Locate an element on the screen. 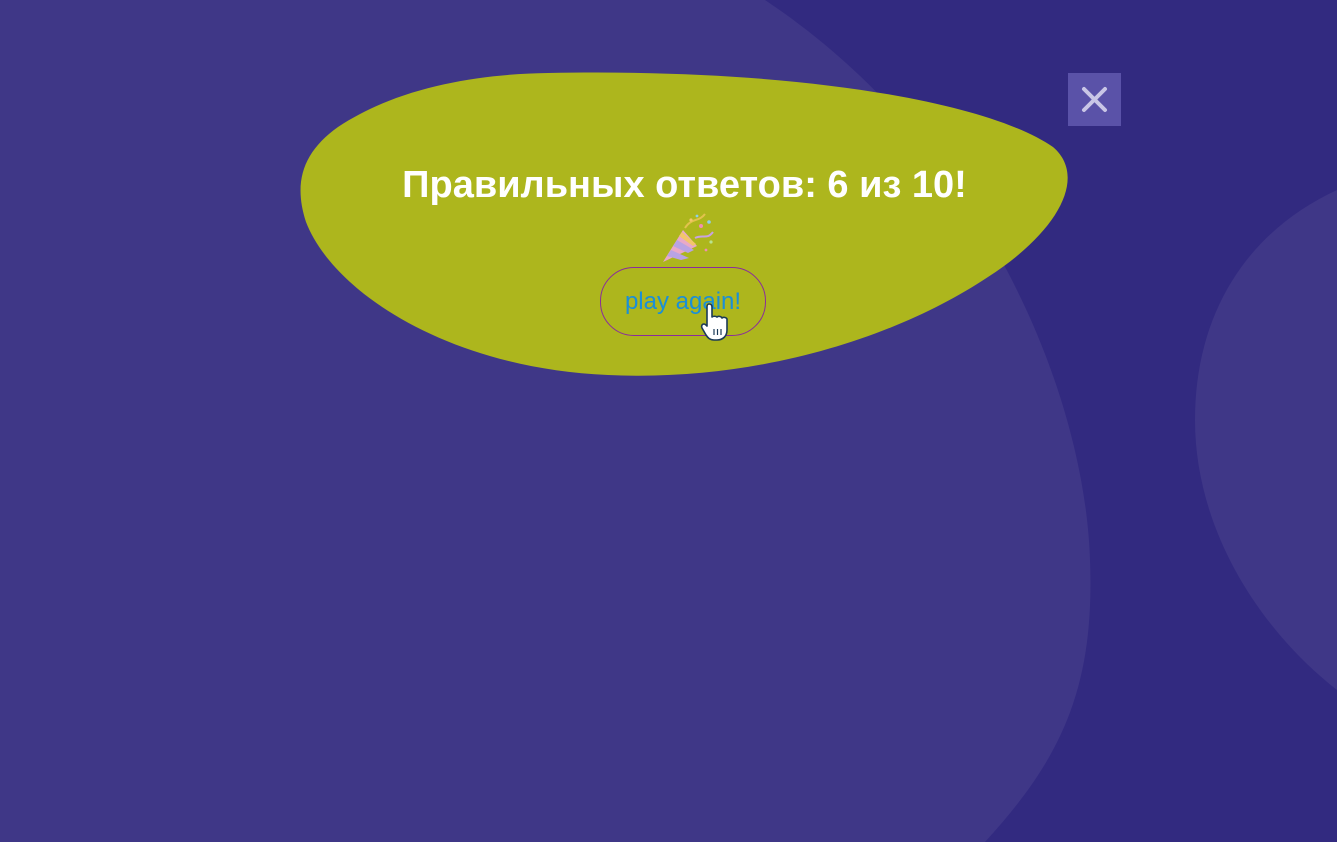 The height and width of the screenshot is (842, 1337). close-icon is located at coordinates (1094, 99).